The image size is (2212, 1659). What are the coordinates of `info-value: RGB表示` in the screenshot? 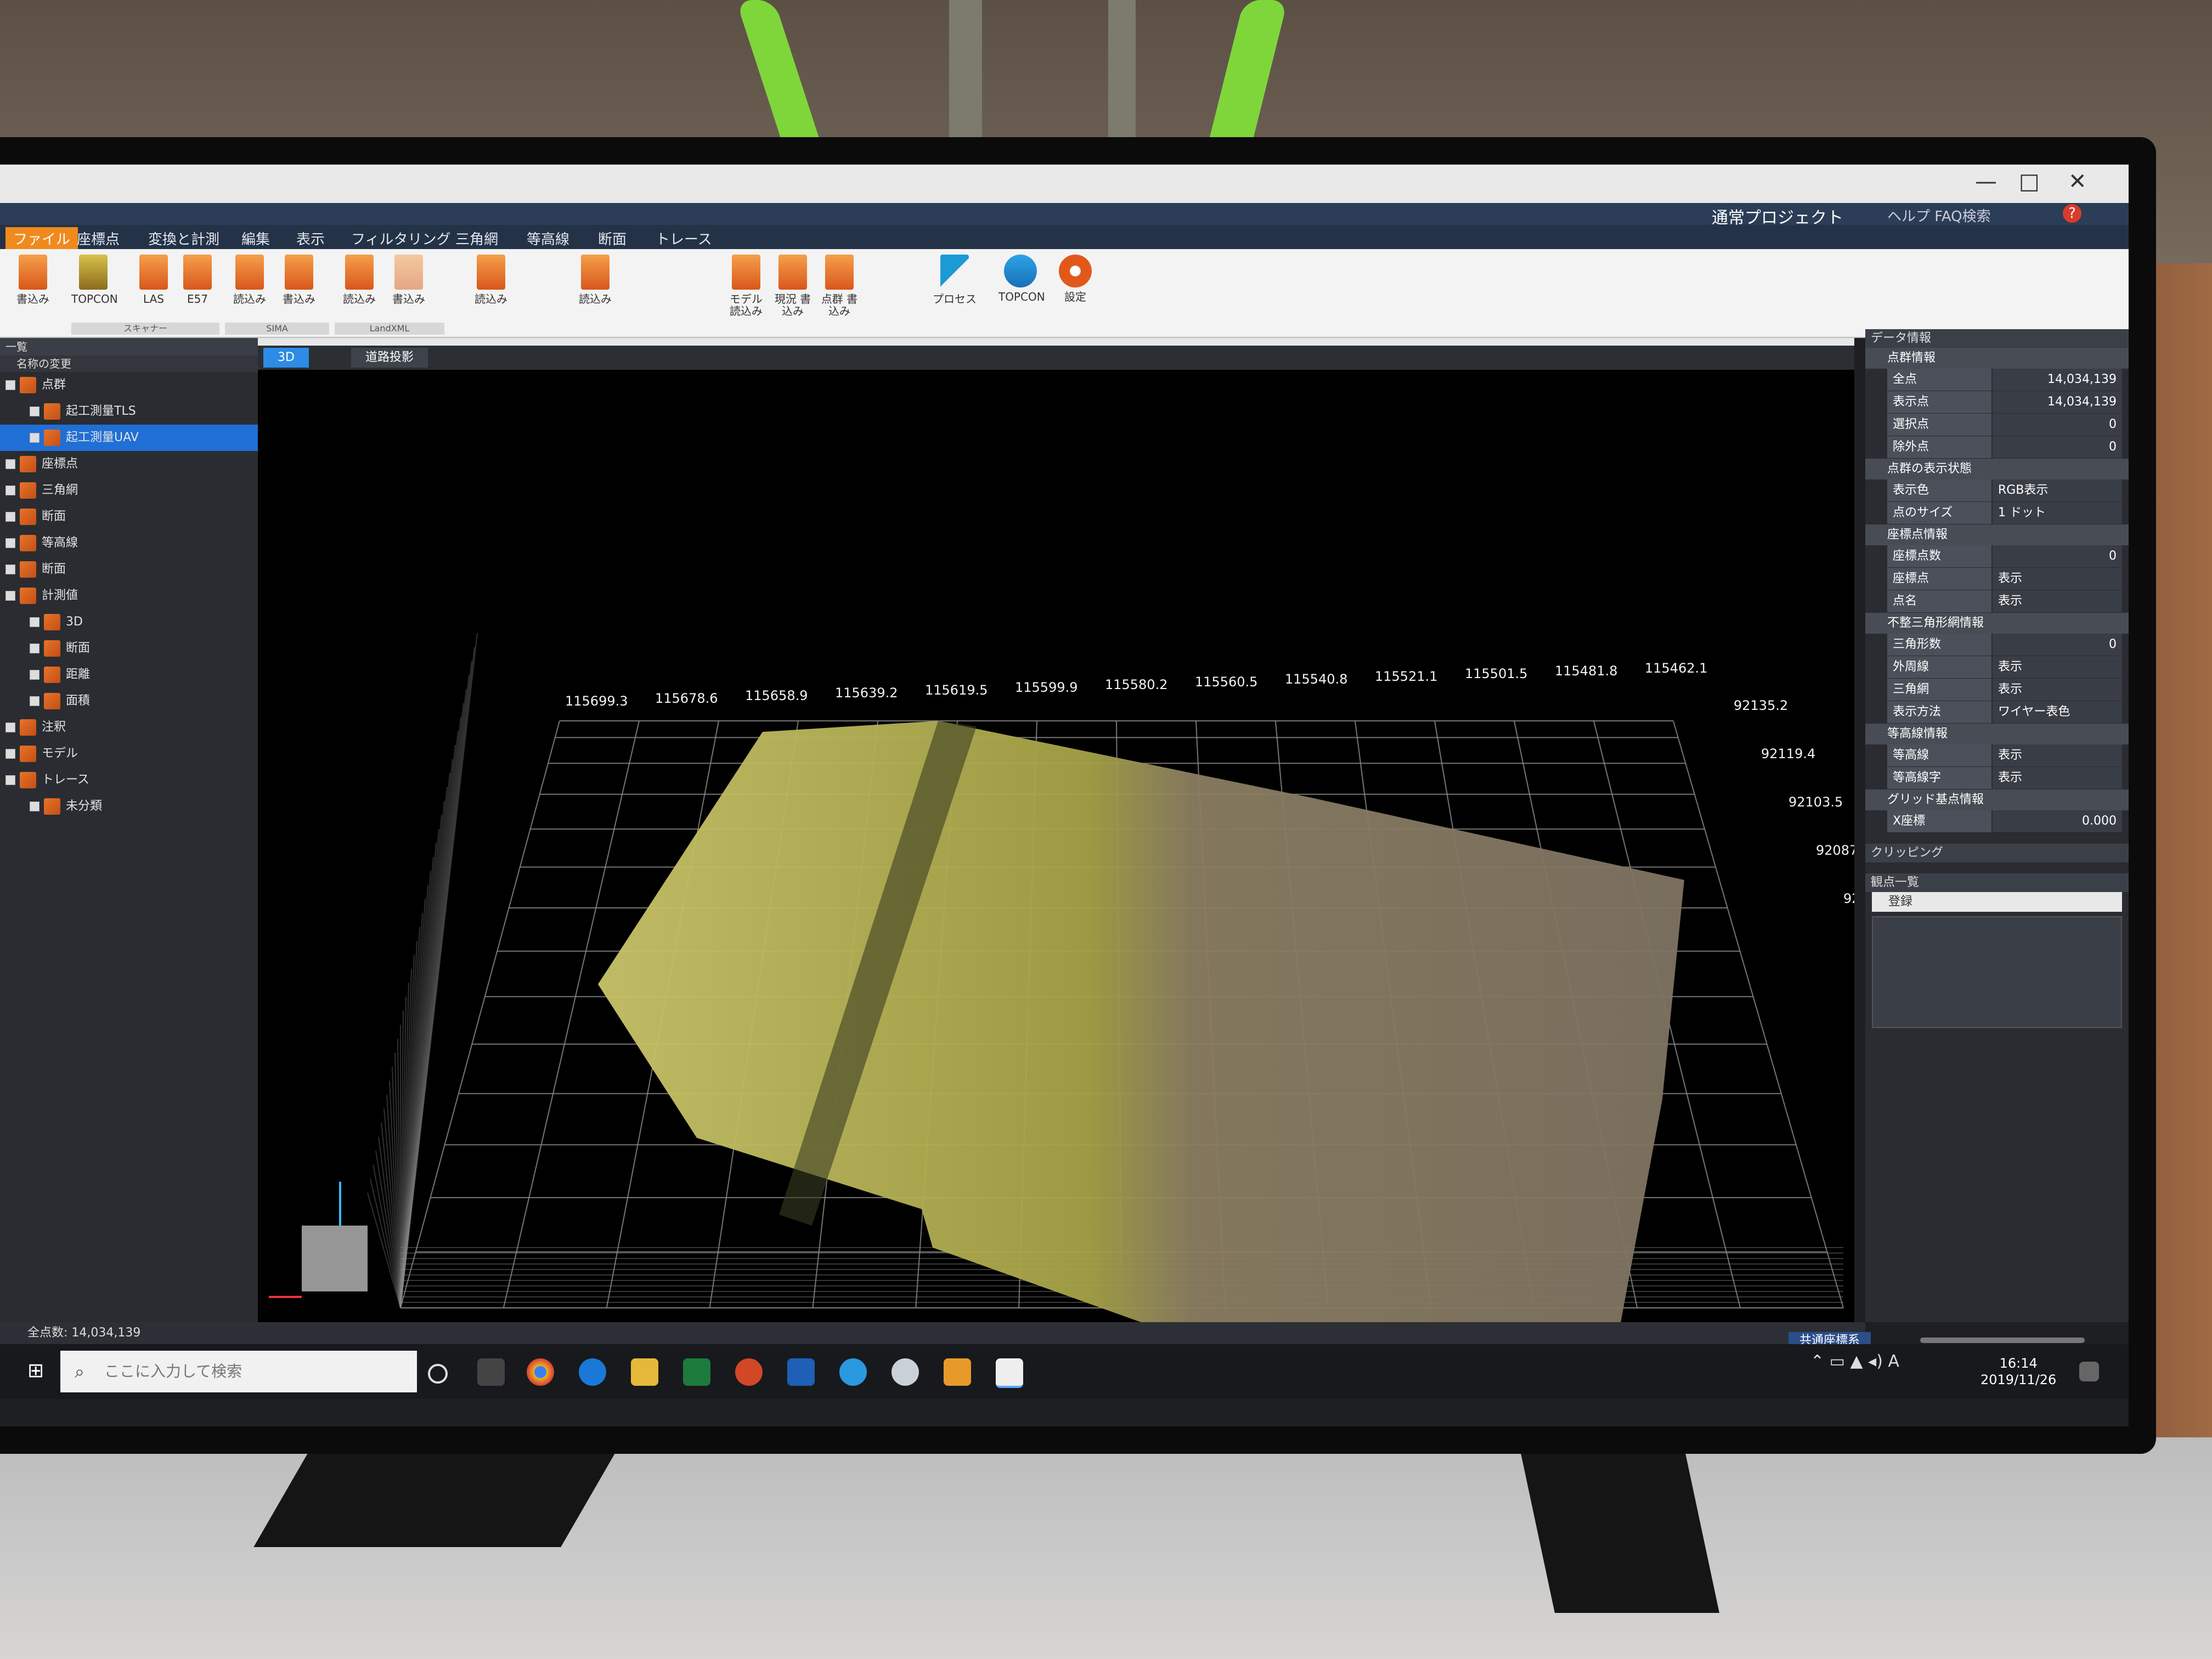 It's located at (2057, 490).